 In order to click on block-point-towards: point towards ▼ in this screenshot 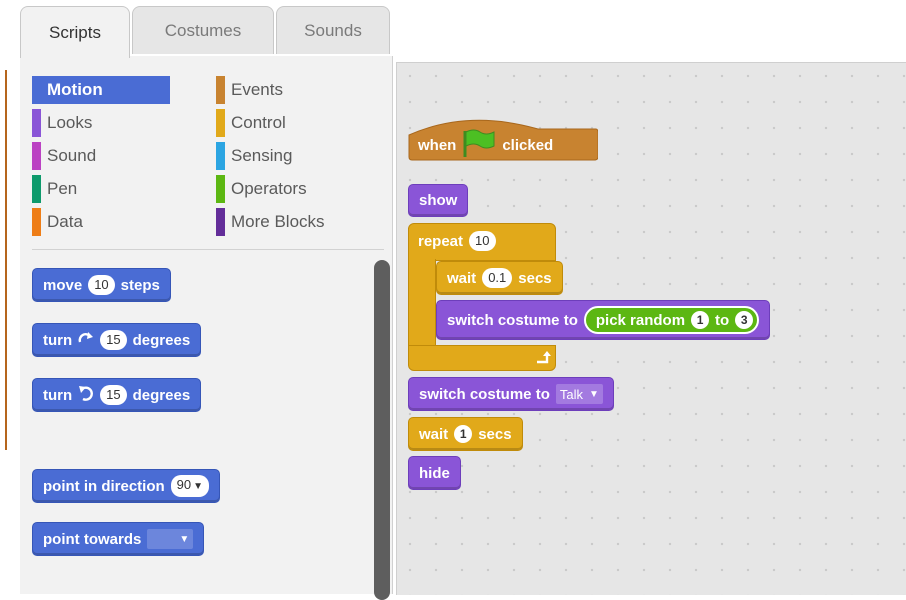, I will do `click(118, 539)`.